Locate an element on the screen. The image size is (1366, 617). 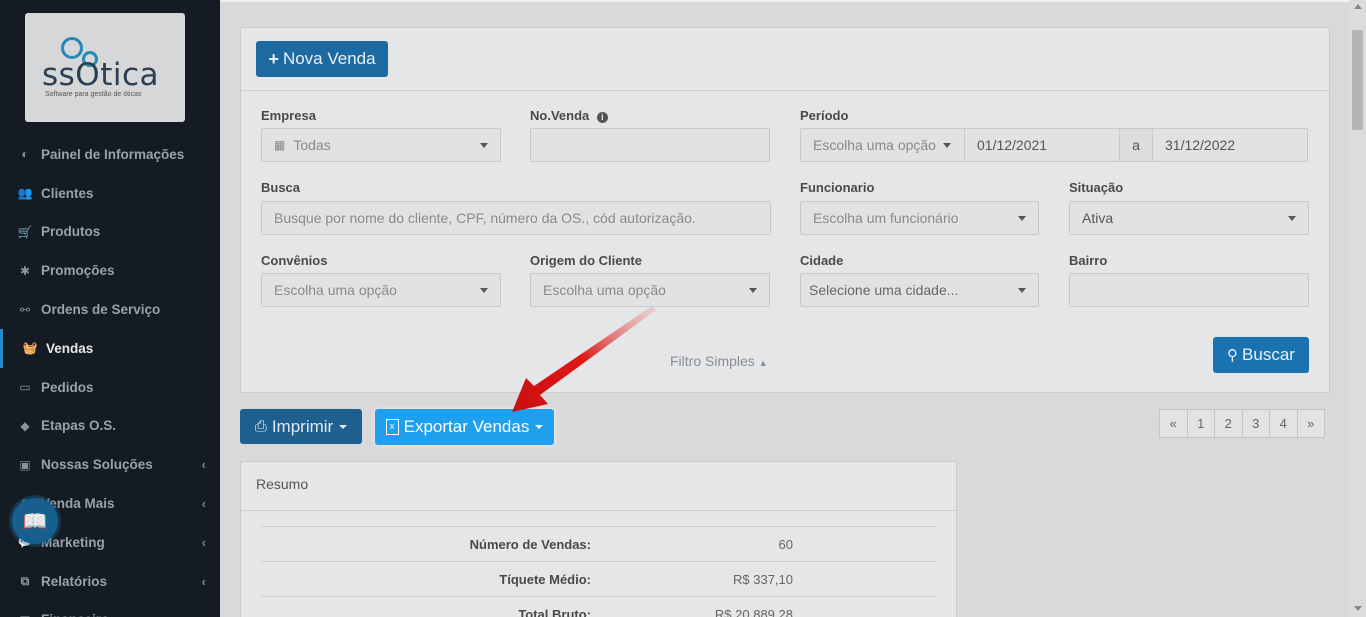
asterisk-icon: ✱ is located at coordinates (25, 270).